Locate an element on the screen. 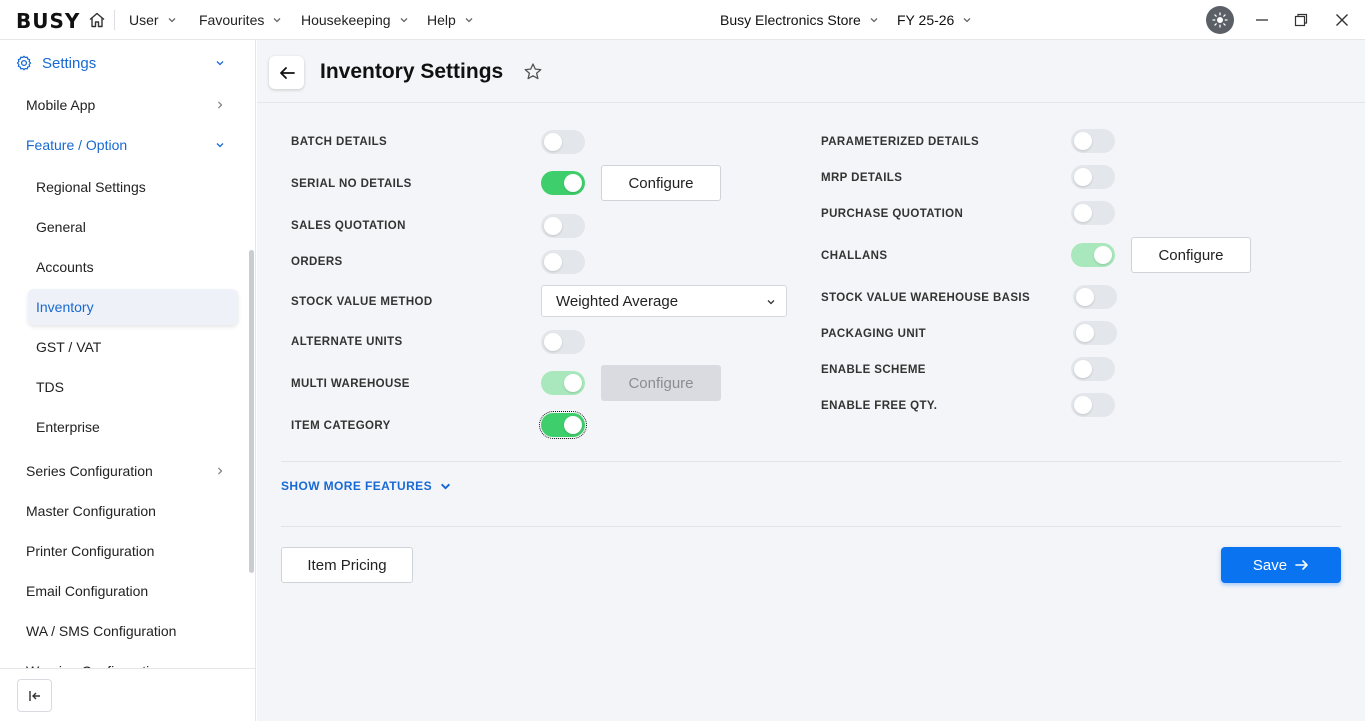 This screenshot has width=1365, height=721. company-selector: Busy Electronics Store is located at coordinates (799, 20).